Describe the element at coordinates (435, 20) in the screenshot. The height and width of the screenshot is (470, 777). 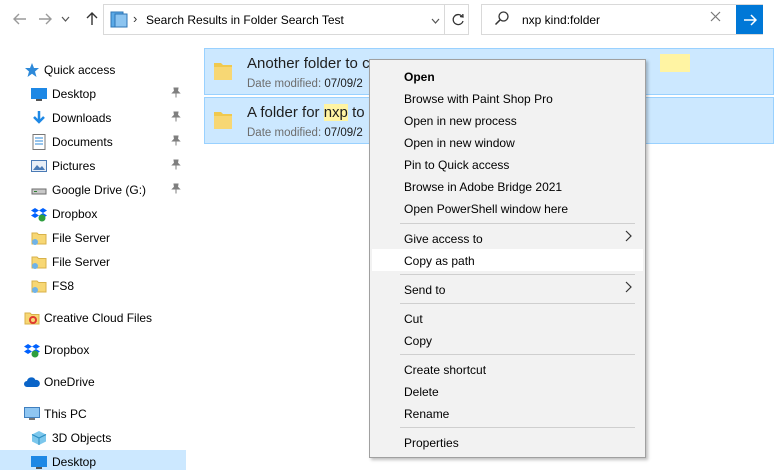
I see `address-dropdown-icon` at that location.